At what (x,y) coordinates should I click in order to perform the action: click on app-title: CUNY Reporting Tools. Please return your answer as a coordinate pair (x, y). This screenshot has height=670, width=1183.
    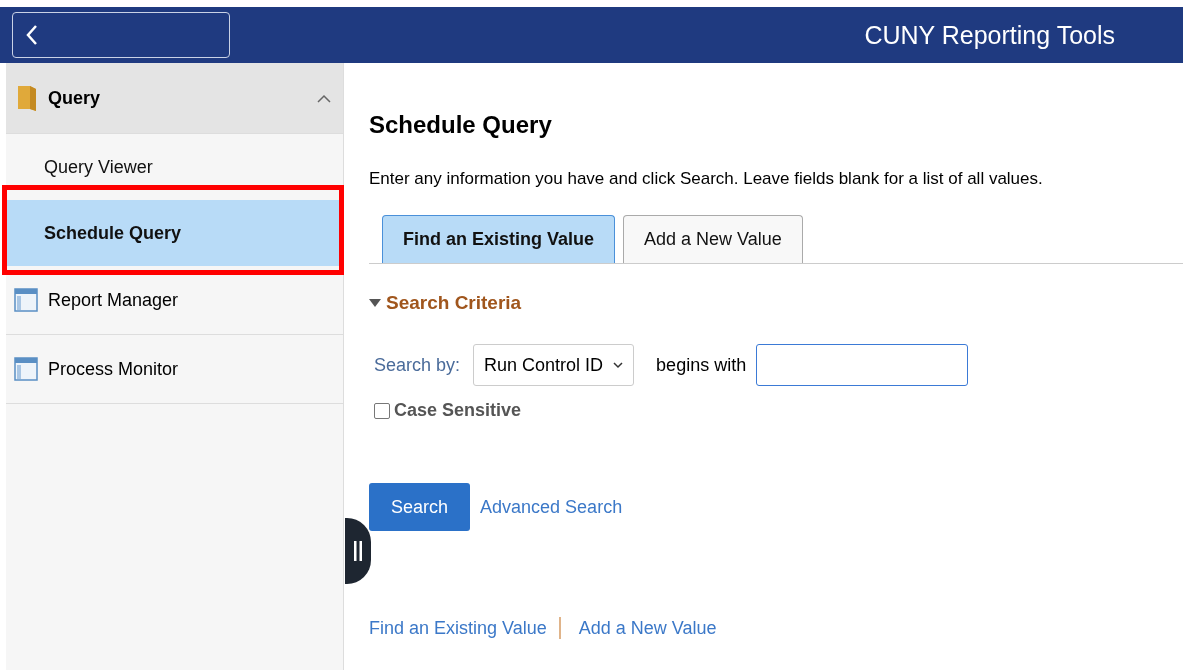
    Looking at the image, I should click on (989, 35).